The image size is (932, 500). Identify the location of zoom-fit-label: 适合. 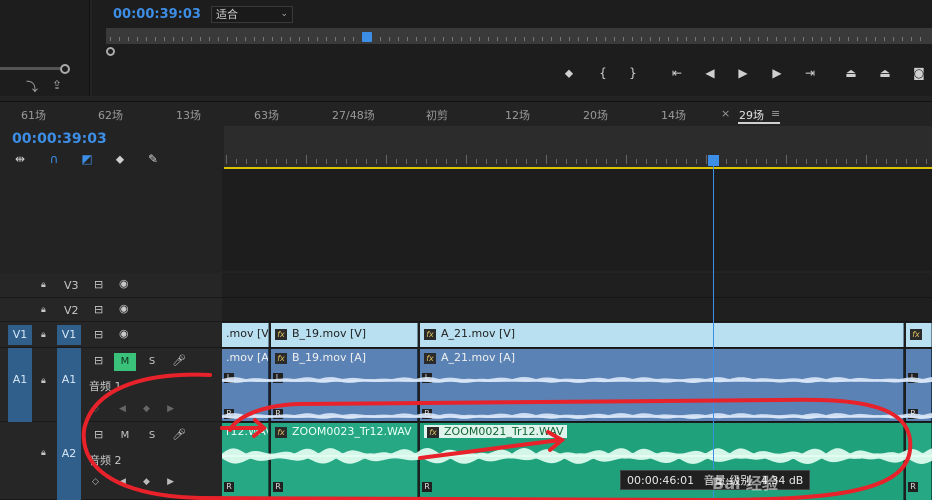
(227, 14).